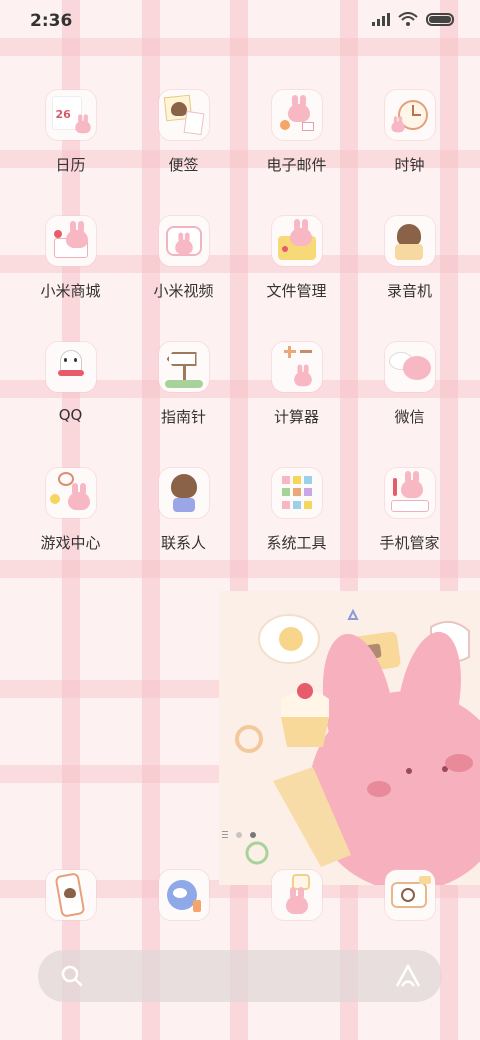 The image size is (480, 1040). Describe the element at coordinates (296, 493) in the screenshot. I see `system-tools-icon` at that location.